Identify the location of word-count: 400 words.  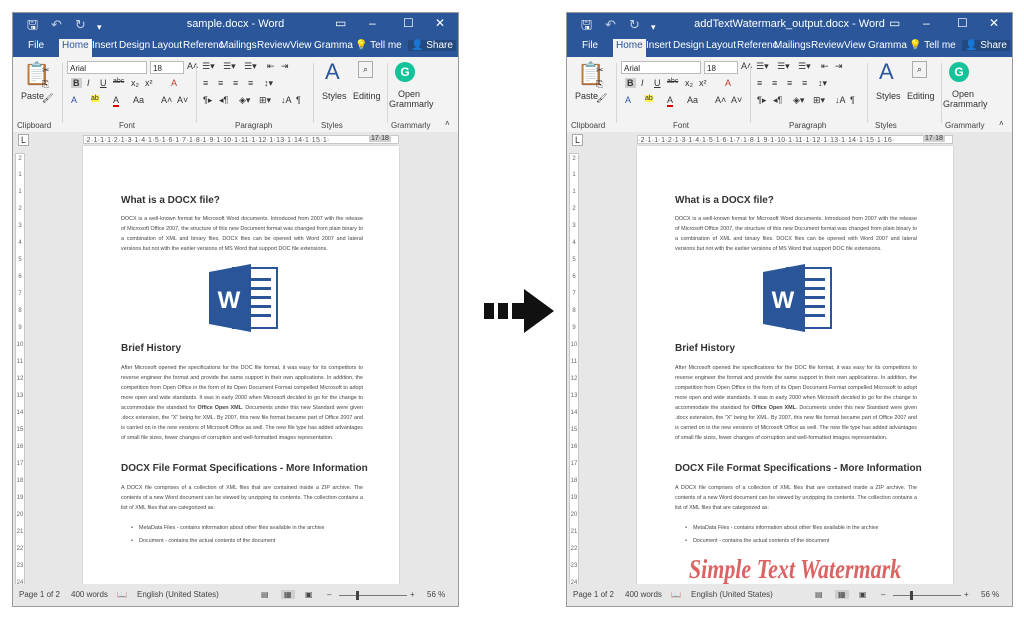
(89, 594).